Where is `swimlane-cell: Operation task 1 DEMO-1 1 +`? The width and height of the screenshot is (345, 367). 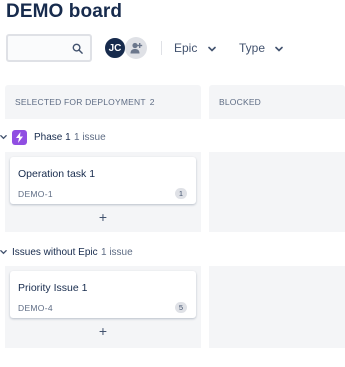
swimlane-cell: Operation task 1 DEMO-1 1 + is located at coordinates (103, 192).